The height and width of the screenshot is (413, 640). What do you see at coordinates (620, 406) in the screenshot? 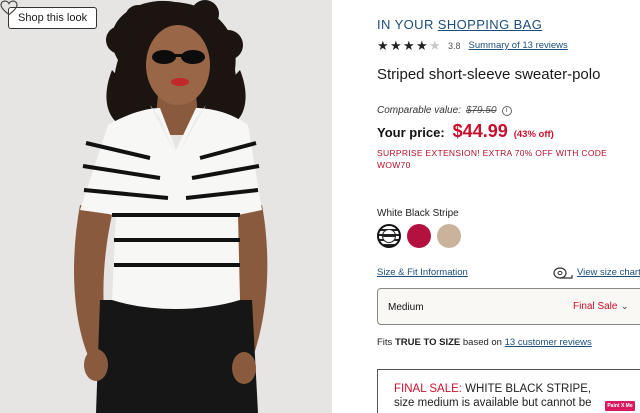
I see `extension-badge: Paint X Me` at bounding box center [620, 406].